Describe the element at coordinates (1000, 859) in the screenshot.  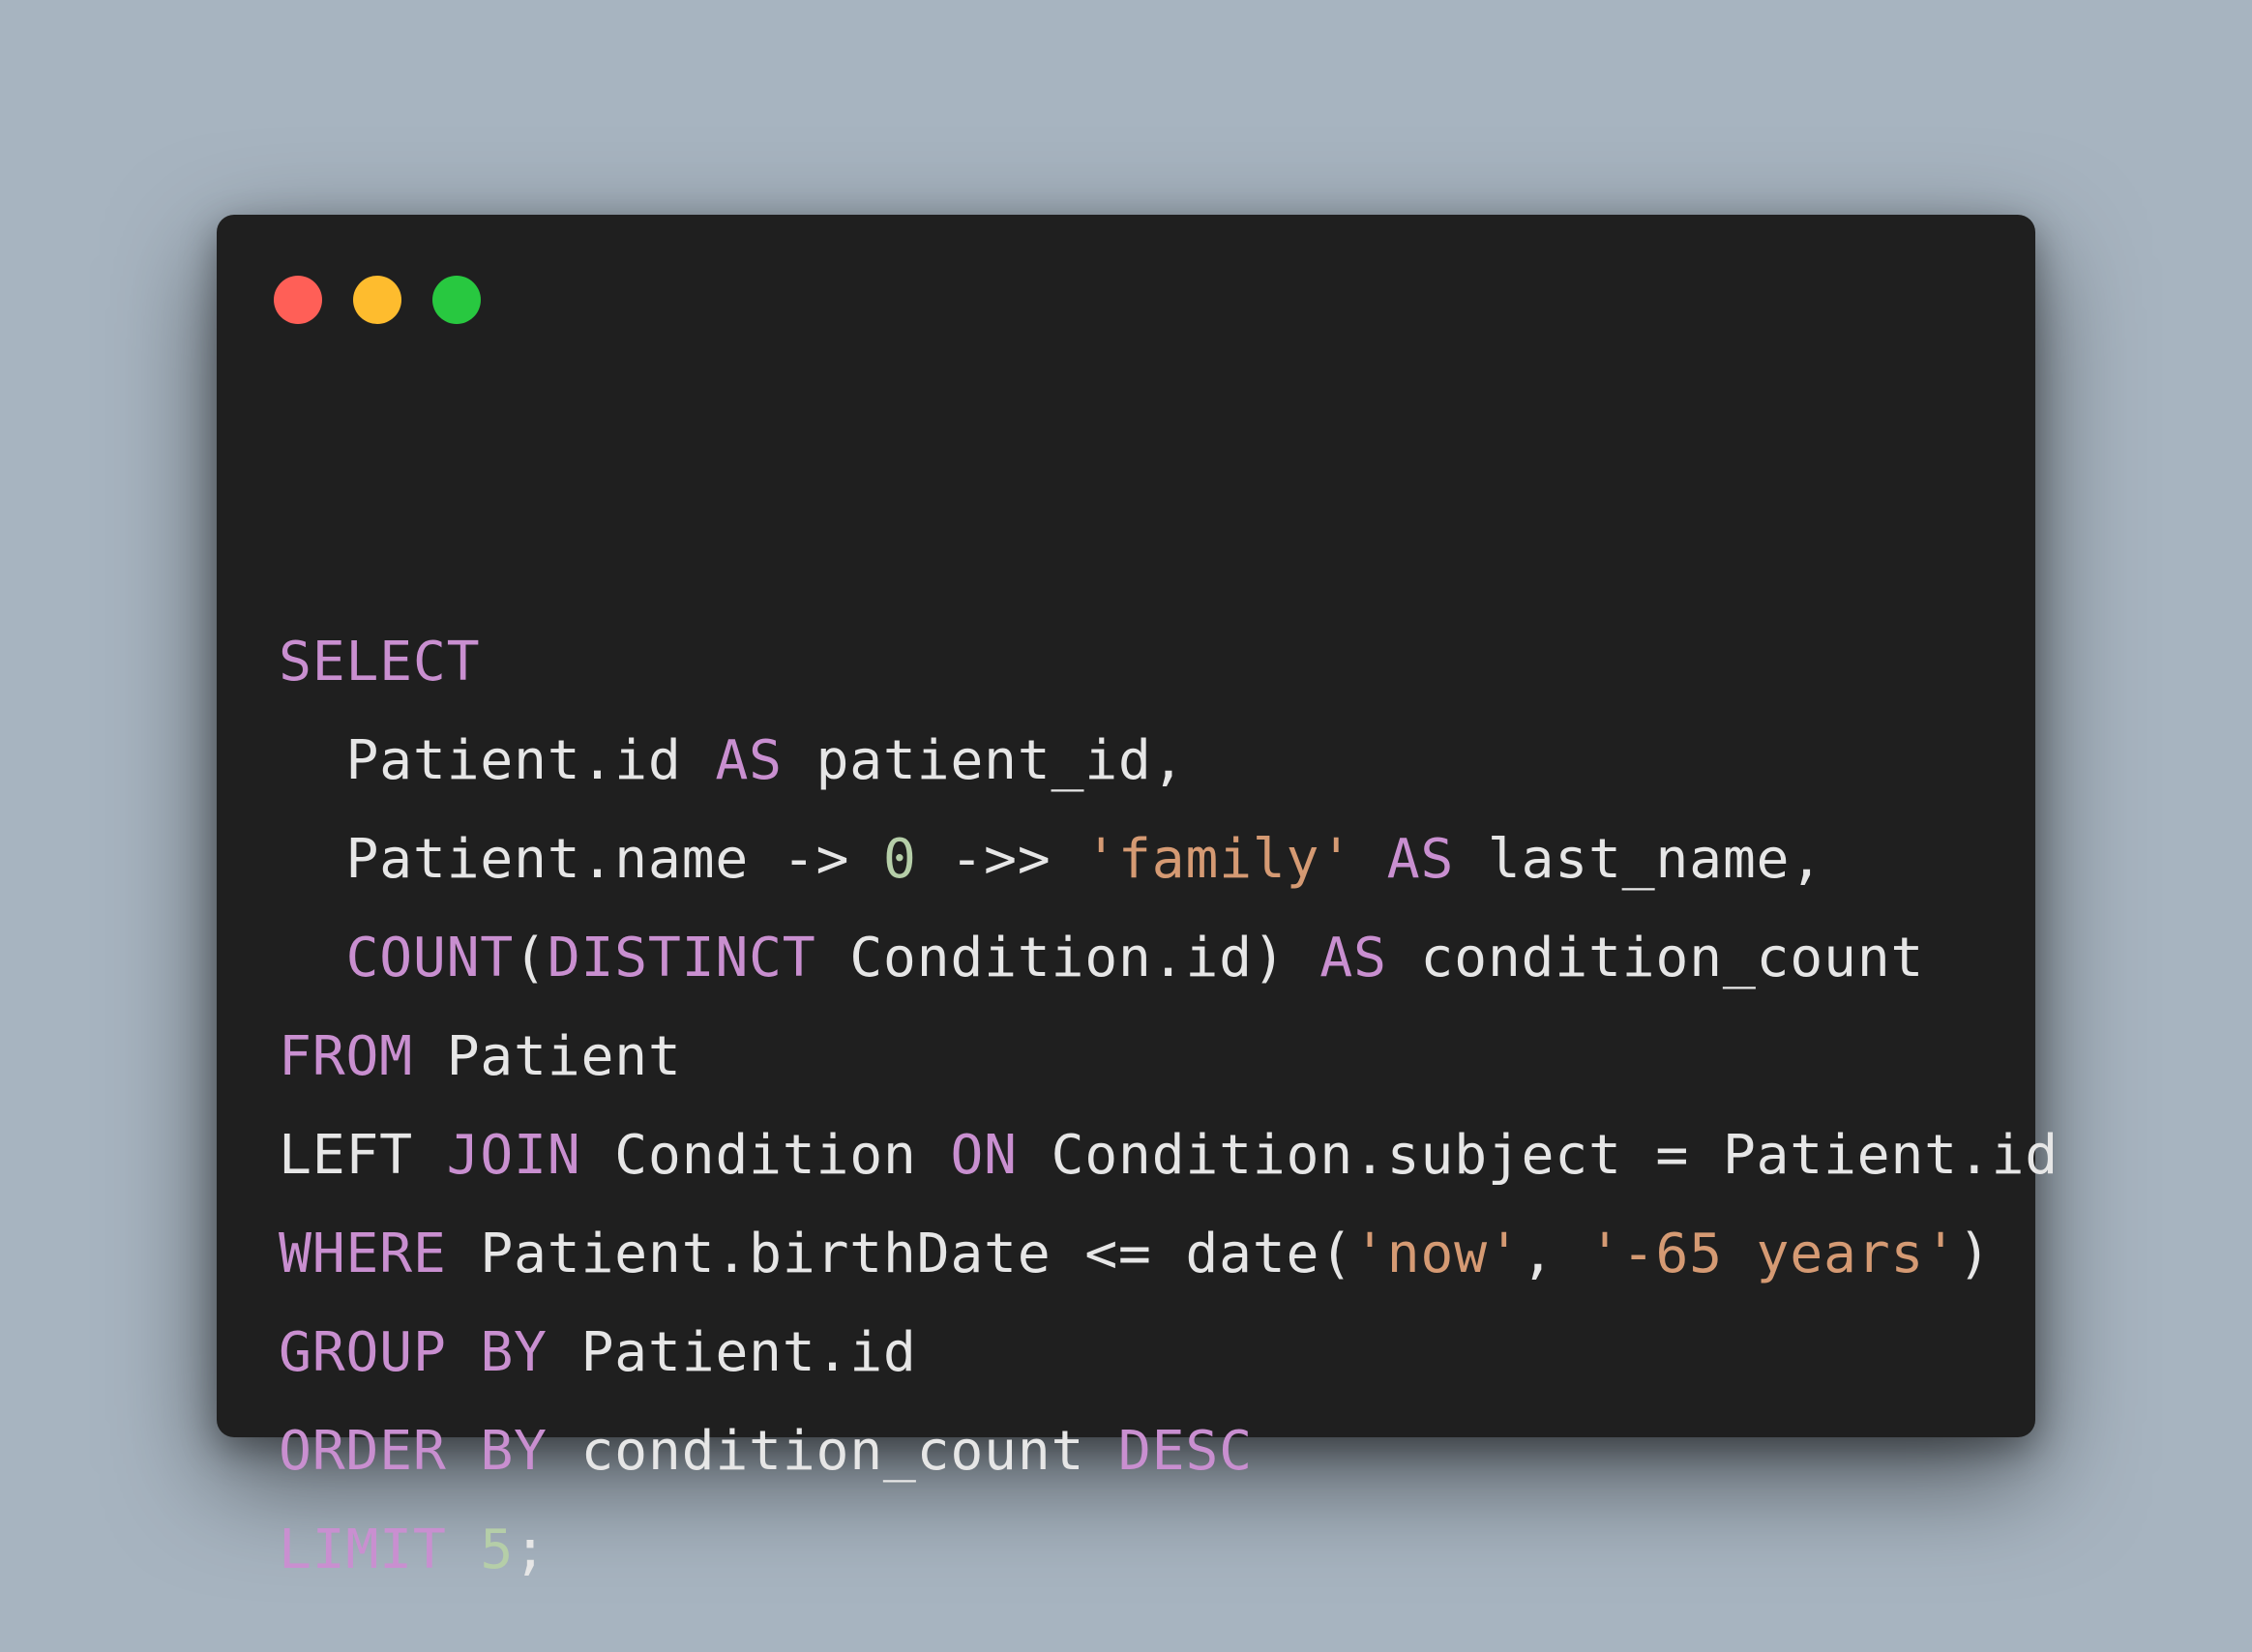
I see `sql-identifier: ->>` at that location.